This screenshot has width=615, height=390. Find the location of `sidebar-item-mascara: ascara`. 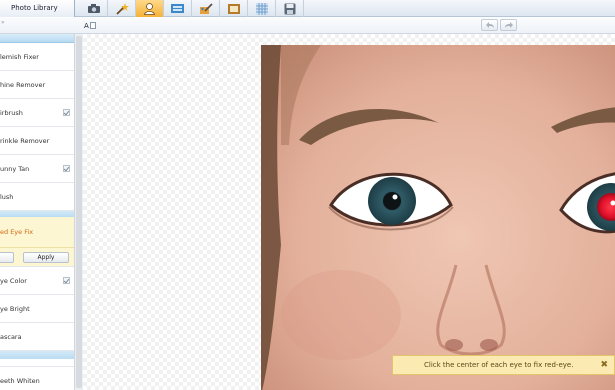

sidebar-item-mascara: ascara is located at coordinates (37, 337).